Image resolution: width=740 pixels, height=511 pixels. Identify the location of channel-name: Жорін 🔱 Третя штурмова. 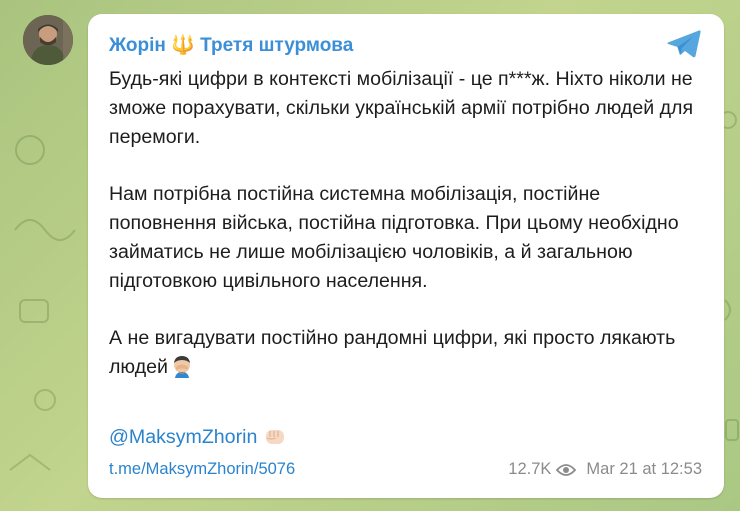
(231, 45).